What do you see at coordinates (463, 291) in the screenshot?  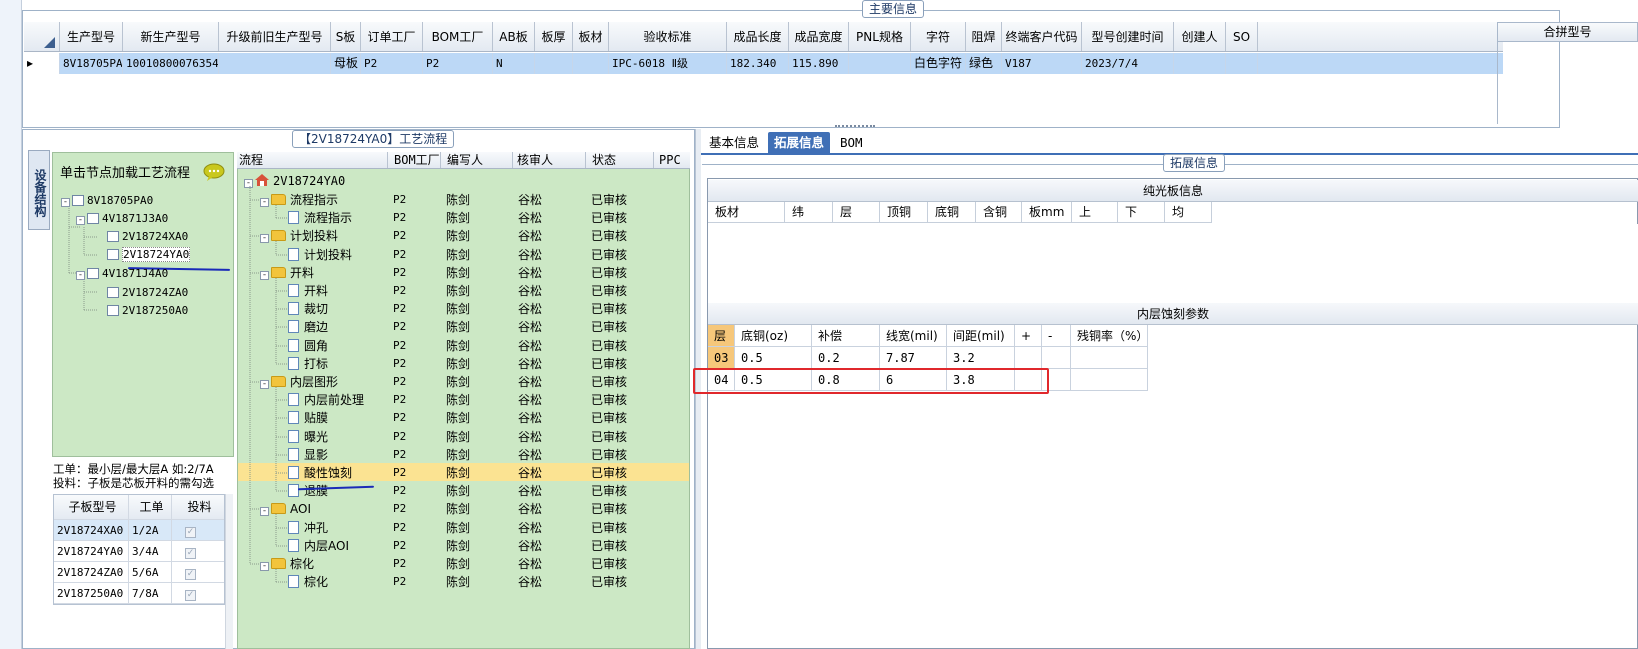 I see `process-row: 开料 P2 陈剑 谷松 已审核` at bounding box center [463, 291].